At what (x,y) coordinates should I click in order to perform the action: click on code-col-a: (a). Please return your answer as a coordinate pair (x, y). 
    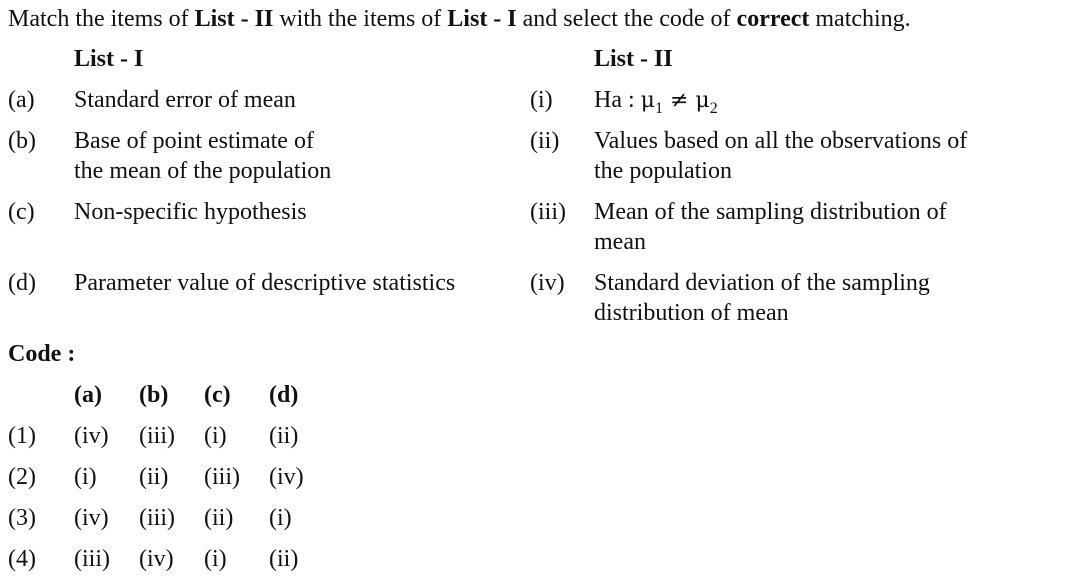
    Looking at the image, I should click on (88, 395).